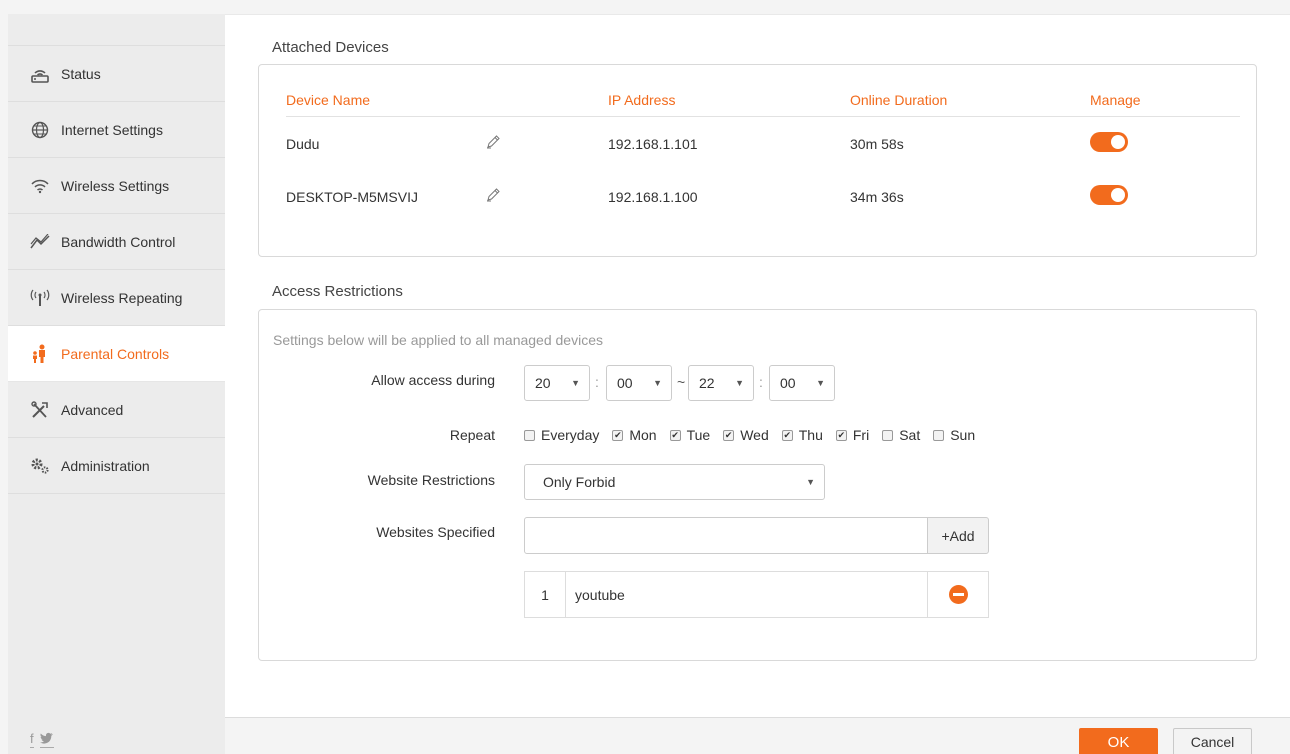  Describe the element at coordinates (954, 435) in the screenshot. I see `checkbox-sun: Sun` at that location.